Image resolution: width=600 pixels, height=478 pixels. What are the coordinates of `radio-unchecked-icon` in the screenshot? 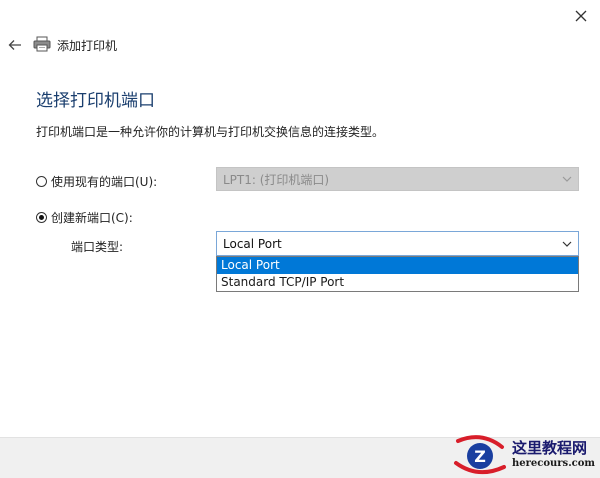 It's located at (41, 181).